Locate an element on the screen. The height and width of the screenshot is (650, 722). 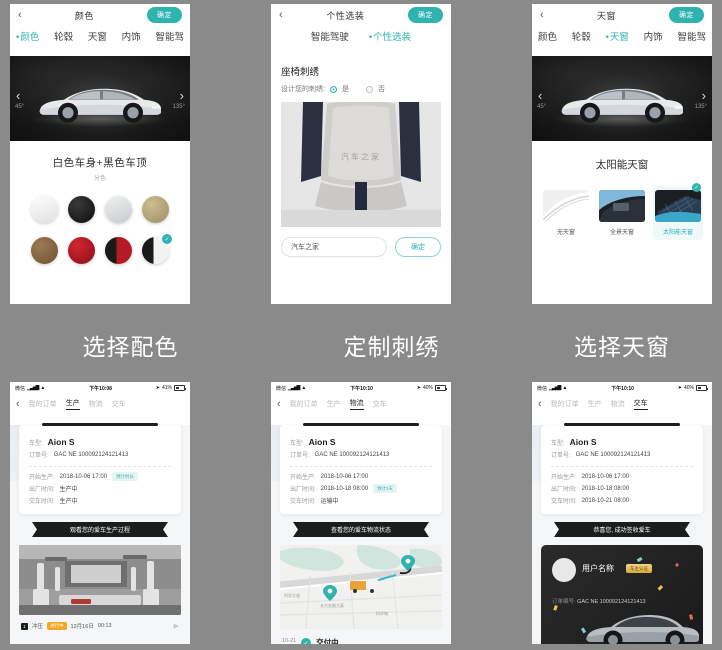
swatch-red-black is located at coordinates (118, 250).